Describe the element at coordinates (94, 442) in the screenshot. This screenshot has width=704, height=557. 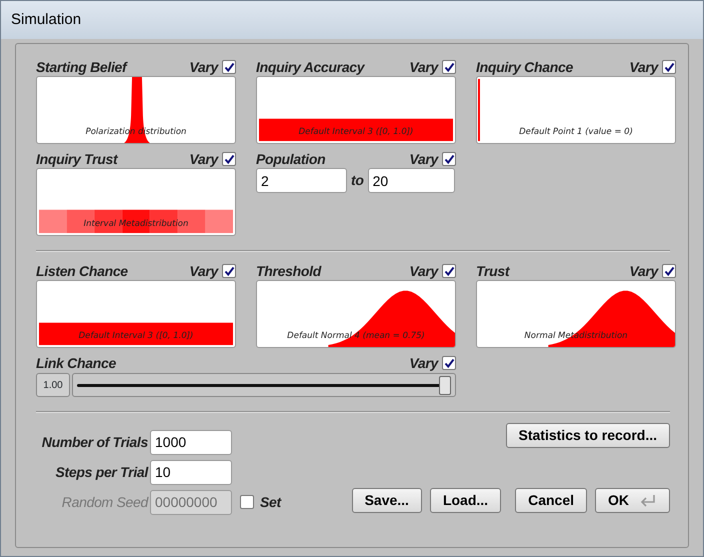
I see `field-label: Number of Trials` at that location.